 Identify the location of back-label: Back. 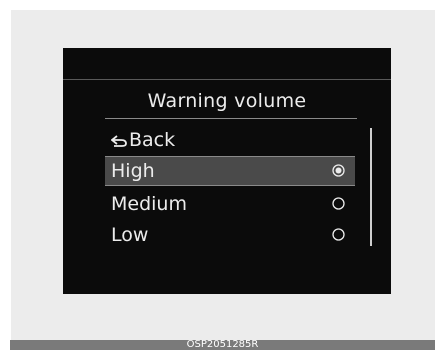
(152, 140).